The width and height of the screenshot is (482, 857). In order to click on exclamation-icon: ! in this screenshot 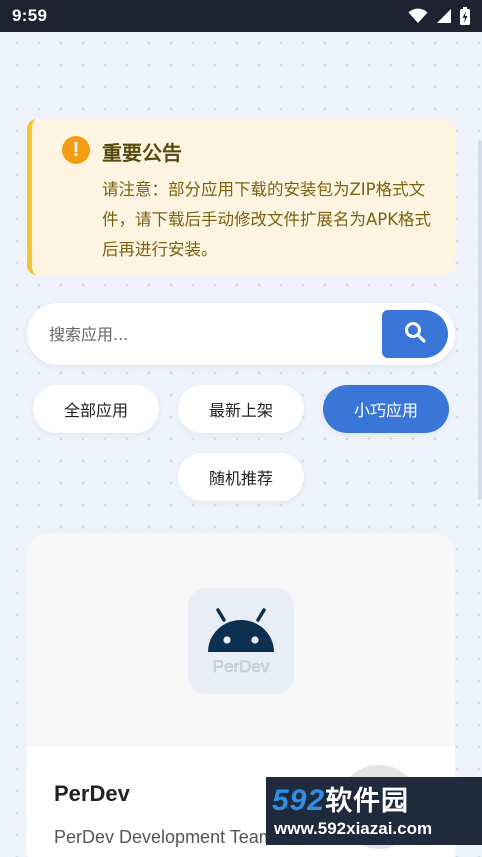, I will do `click(76, 150)`.